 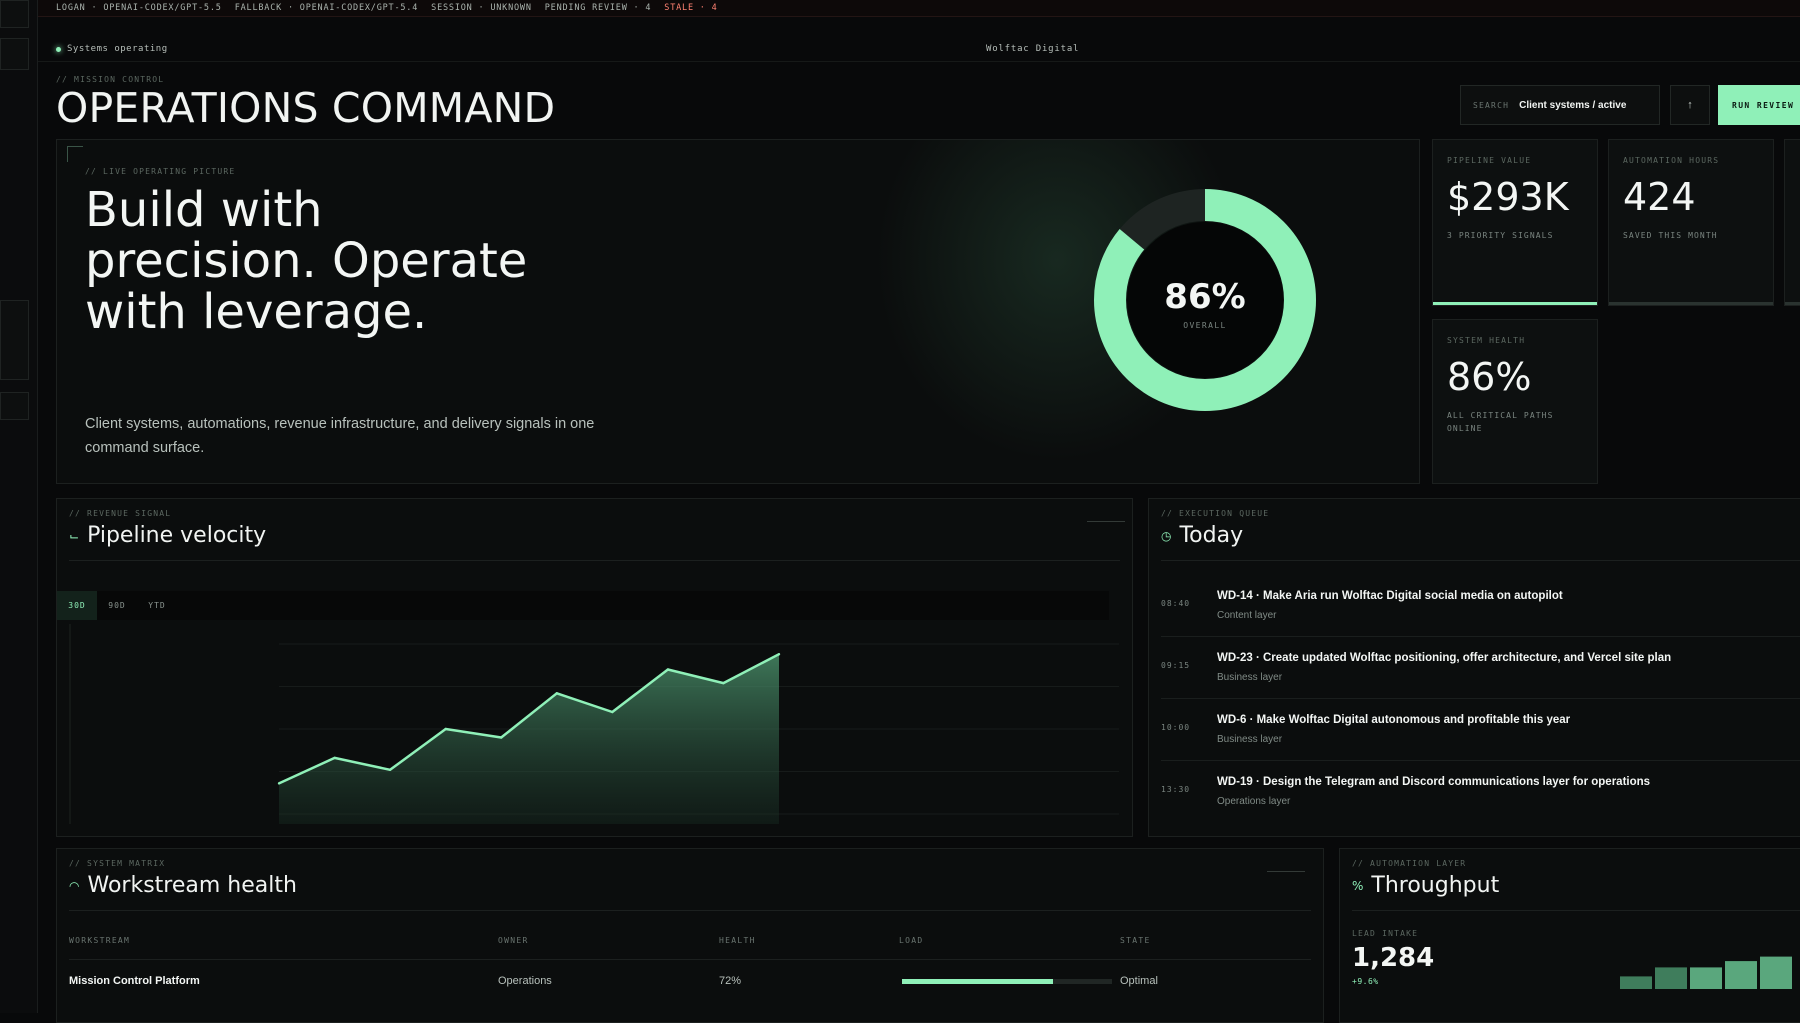 I want to click on column-header: OWNER, so click(x=513, y=940).